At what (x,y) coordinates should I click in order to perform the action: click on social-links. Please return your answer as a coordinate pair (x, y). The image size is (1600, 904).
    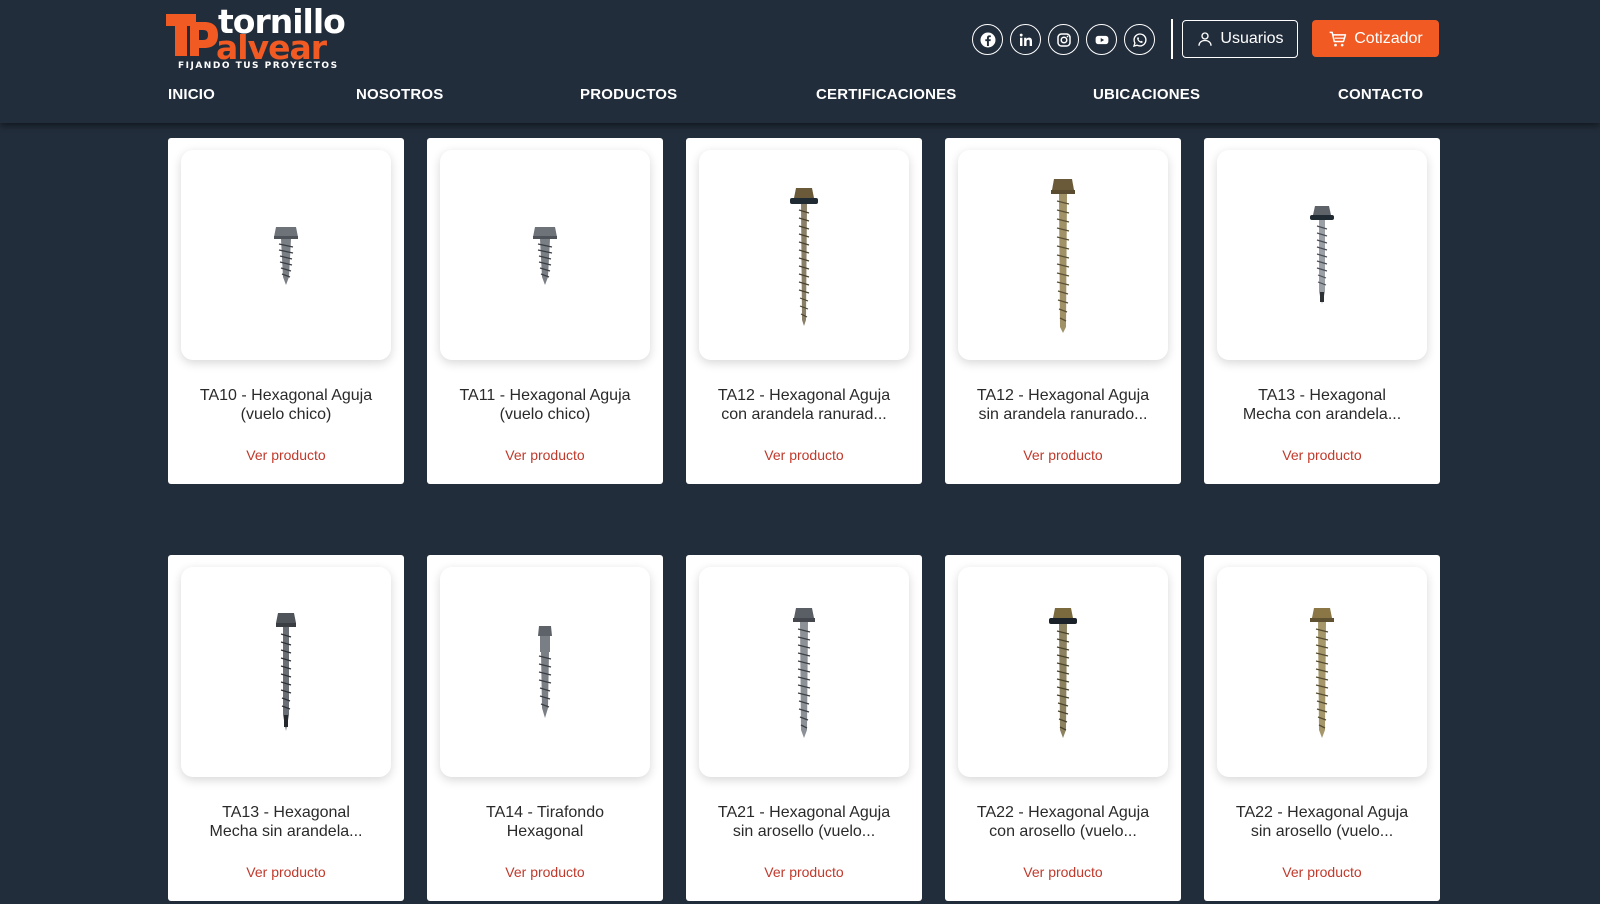
    Looking at the image, I should click on (1063, 39).